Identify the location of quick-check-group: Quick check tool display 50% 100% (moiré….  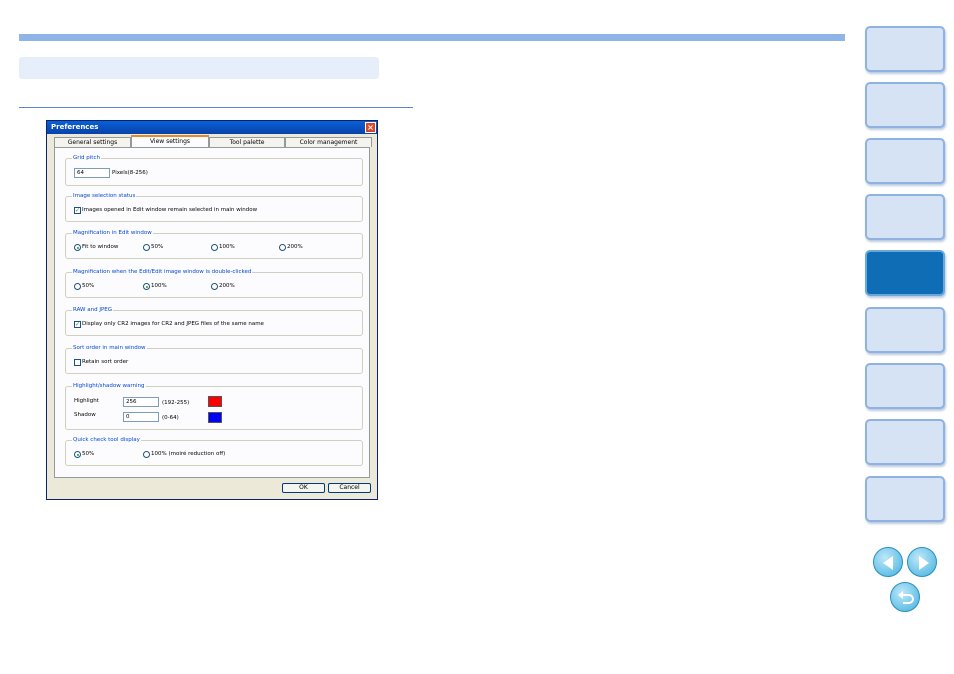
(214, 451).